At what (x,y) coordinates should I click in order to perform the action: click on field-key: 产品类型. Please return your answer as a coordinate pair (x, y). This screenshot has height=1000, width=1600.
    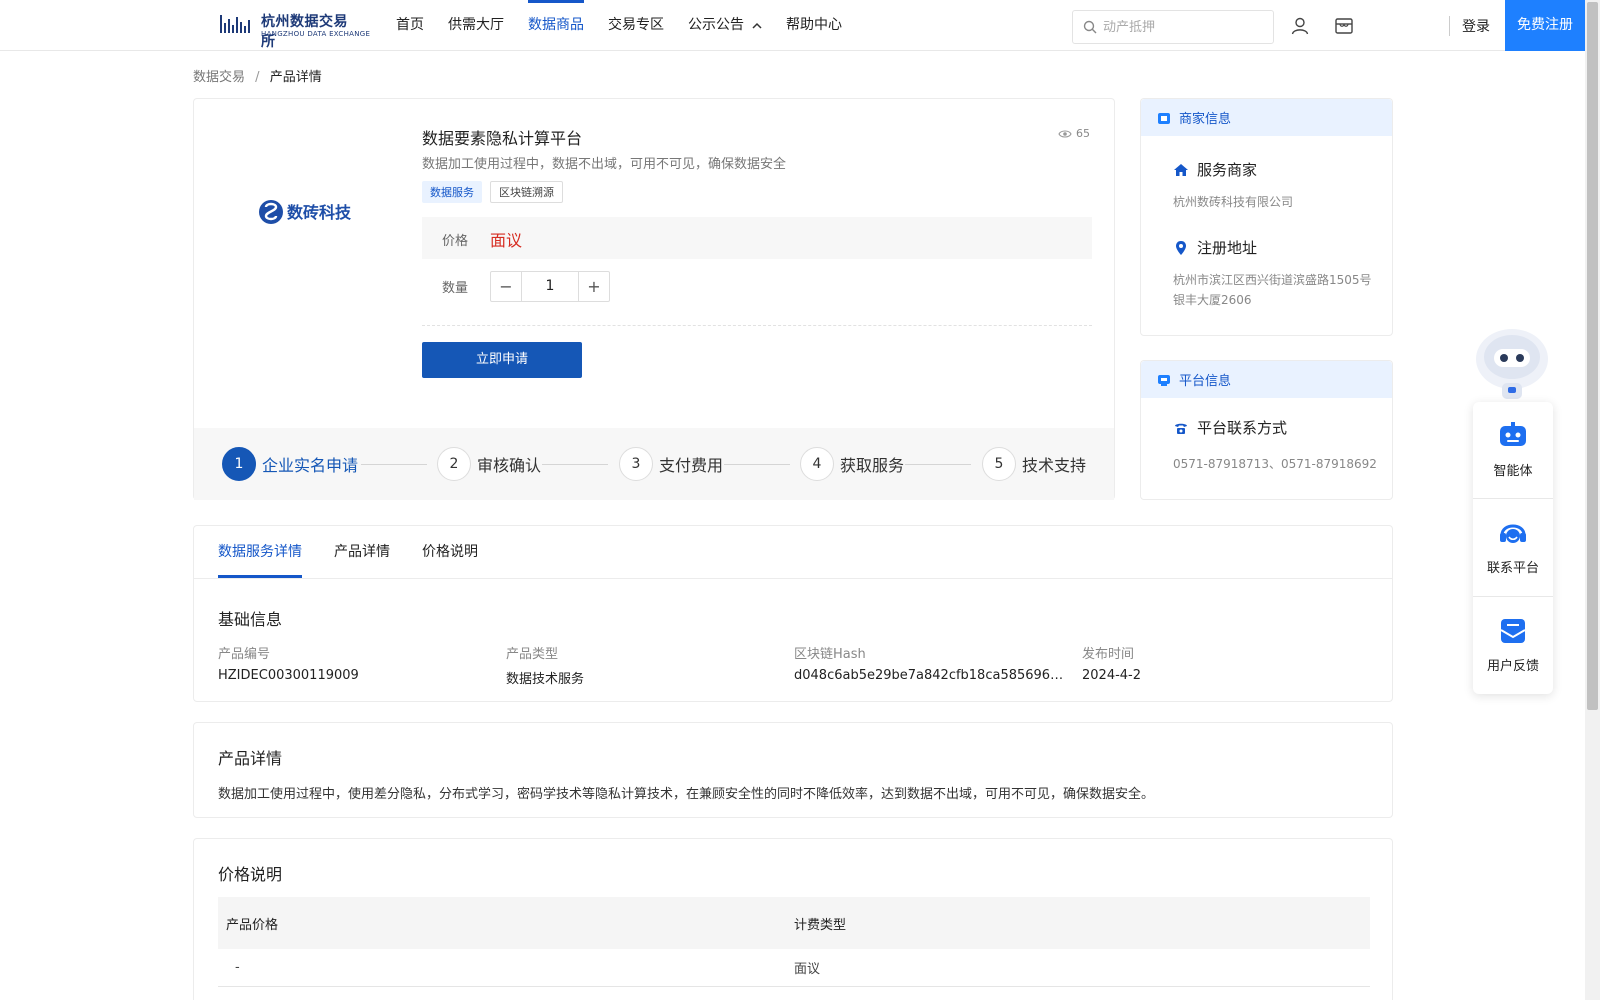
    Looking at the image, I should click on (532, 654).